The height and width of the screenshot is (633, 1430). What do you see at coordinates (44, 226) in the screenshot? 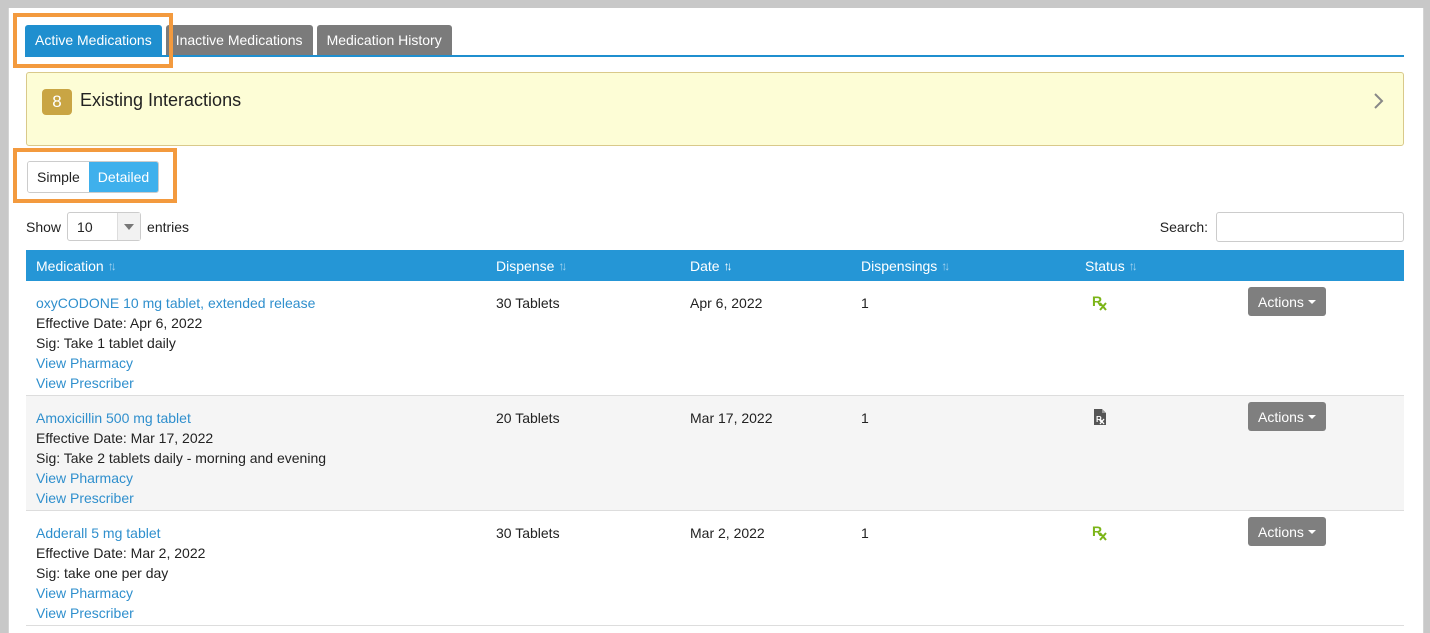
I see `show-label: Show` at bounding box center [44, 226].